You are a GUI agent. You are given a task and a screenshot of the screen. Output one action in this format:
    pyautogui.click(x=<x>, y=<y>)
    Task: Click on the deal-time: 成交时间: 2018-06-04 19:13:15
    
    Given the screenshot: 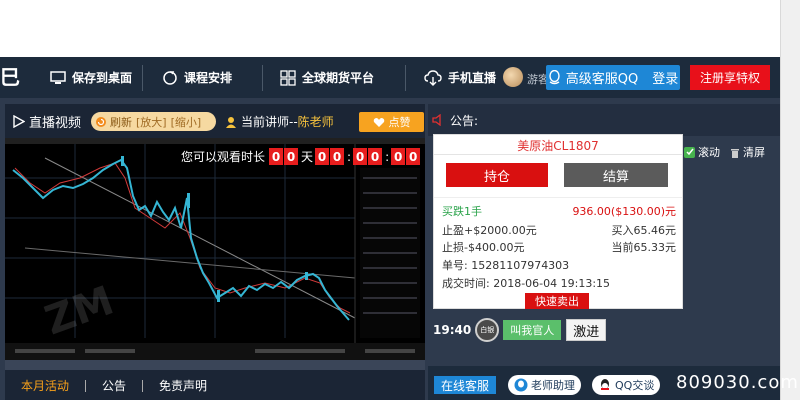 What is the action you would take?
    pyautogui.click(x=526, y=283)
    